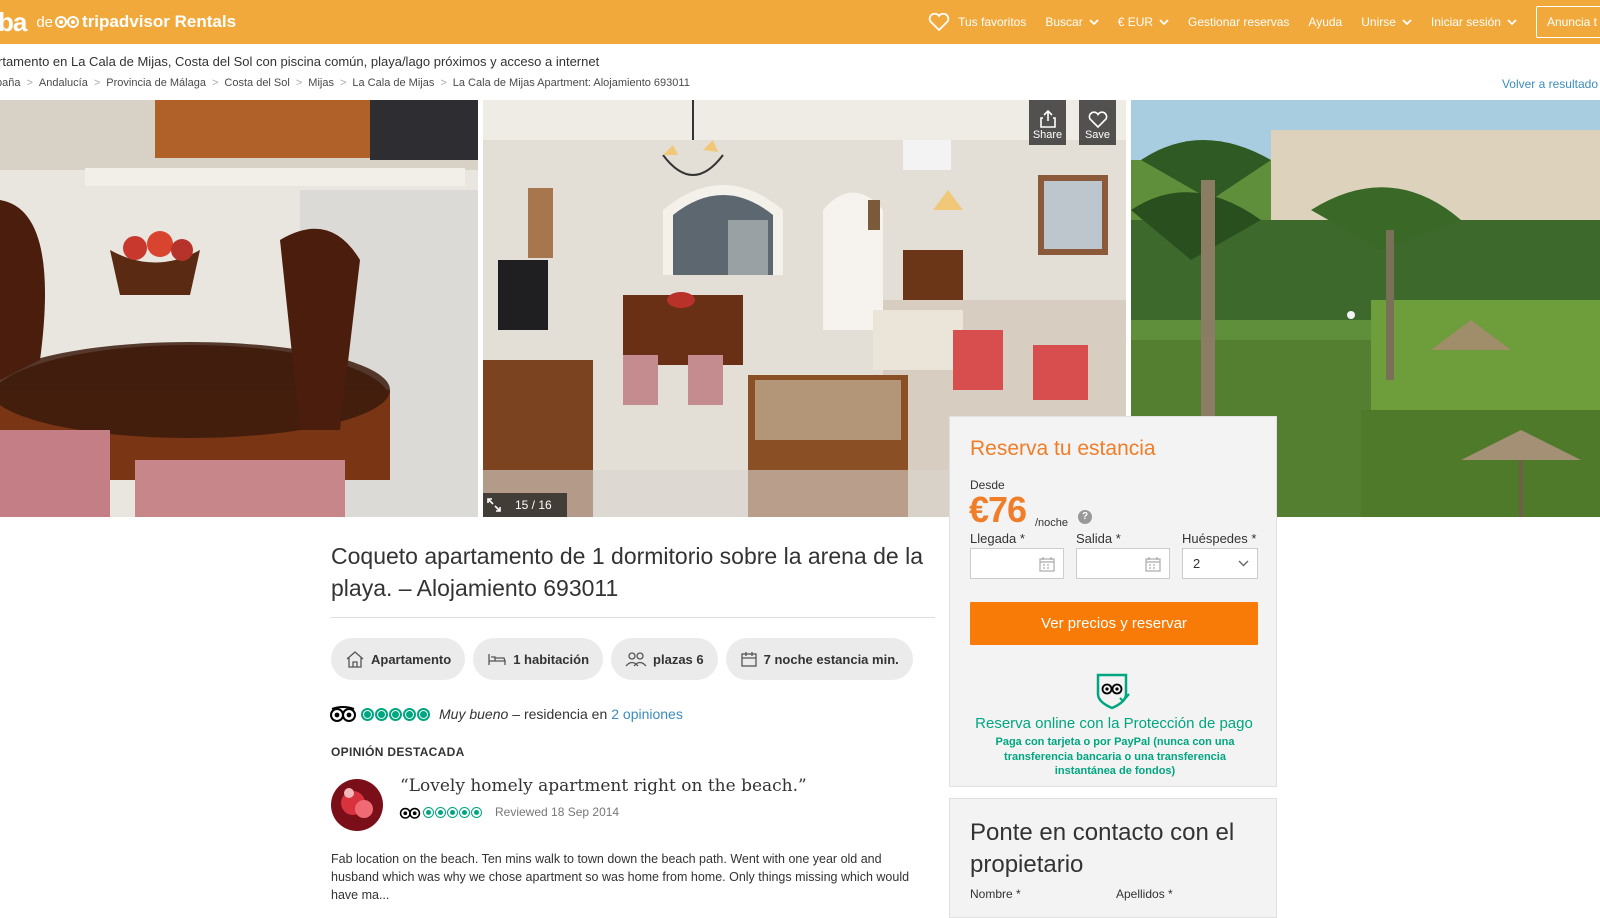  What do you see at coordinates (357, 805) in the screenshot?
I see `reviewer-avatar` at bounding box center [357, 805].